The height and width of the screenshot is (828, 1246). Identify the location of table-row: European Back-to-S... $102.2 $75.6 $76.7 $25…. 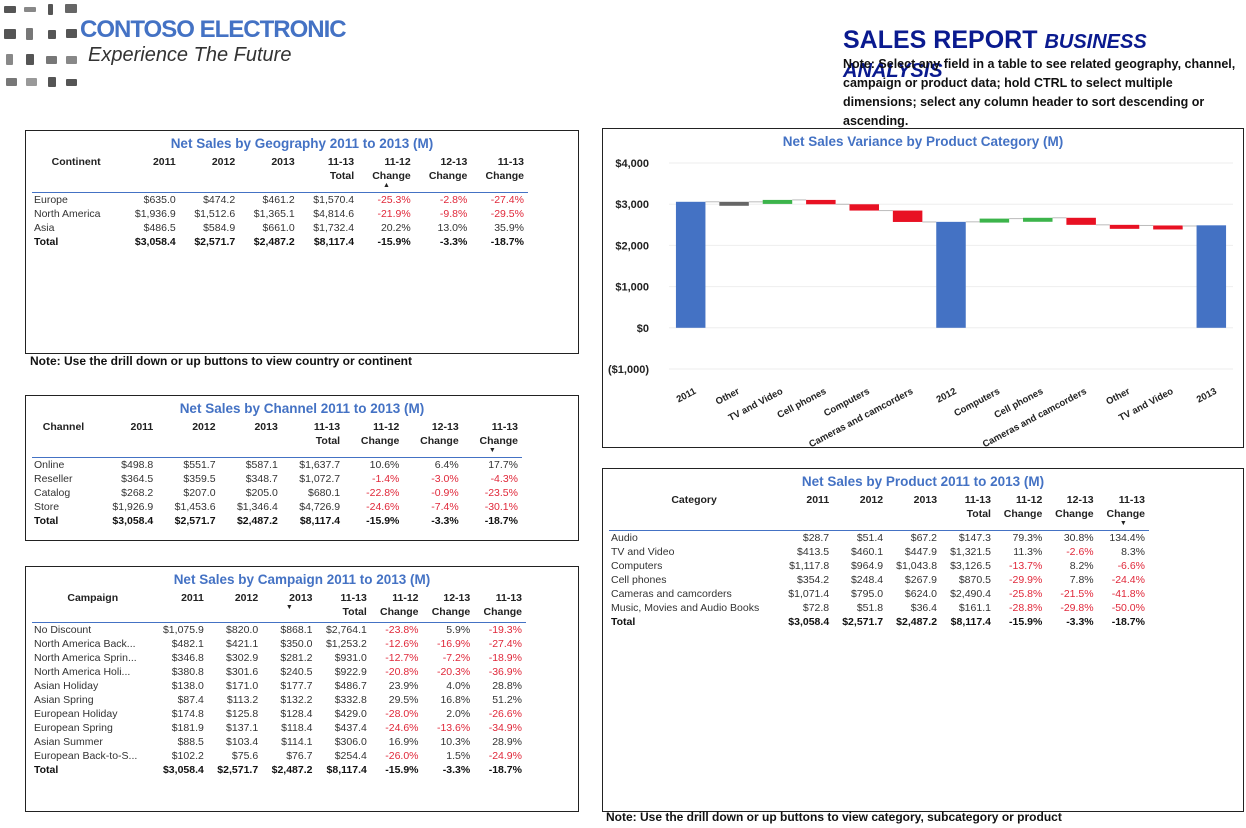
(279, 756).